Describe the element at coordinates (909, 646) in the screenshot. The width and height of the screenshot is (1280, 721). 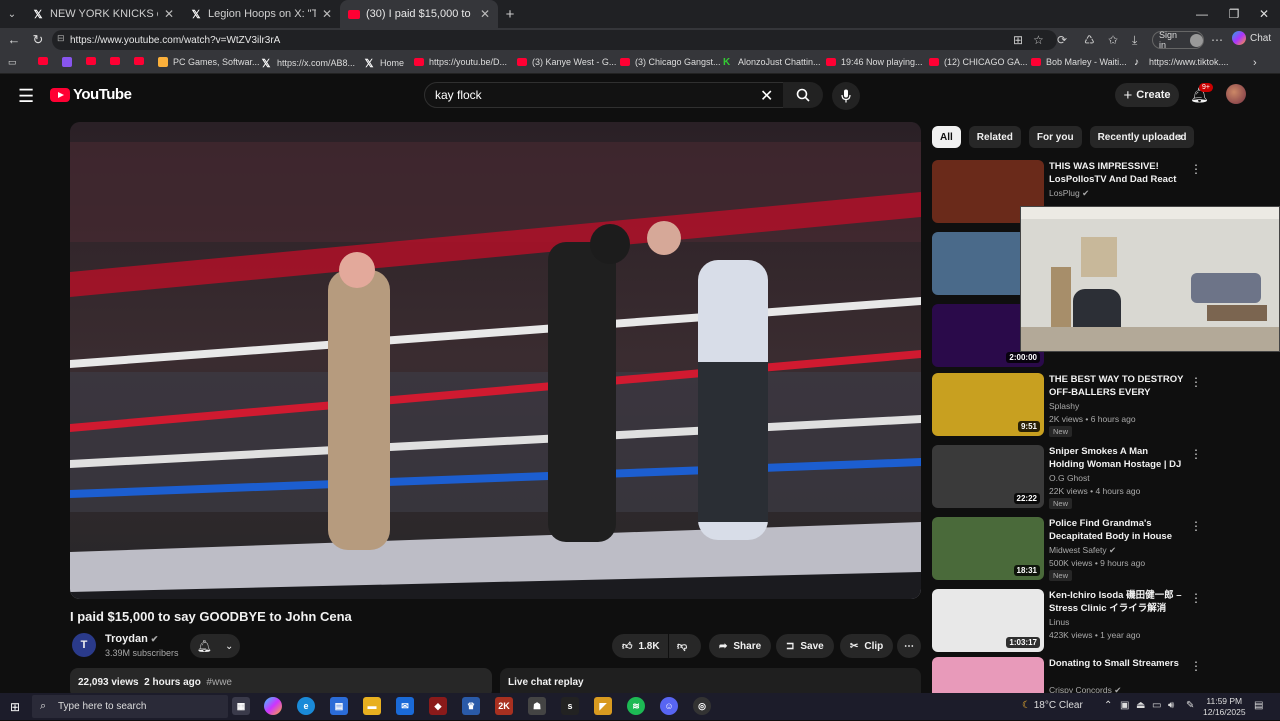
I see `more-actions-button: ⋯` at that location.